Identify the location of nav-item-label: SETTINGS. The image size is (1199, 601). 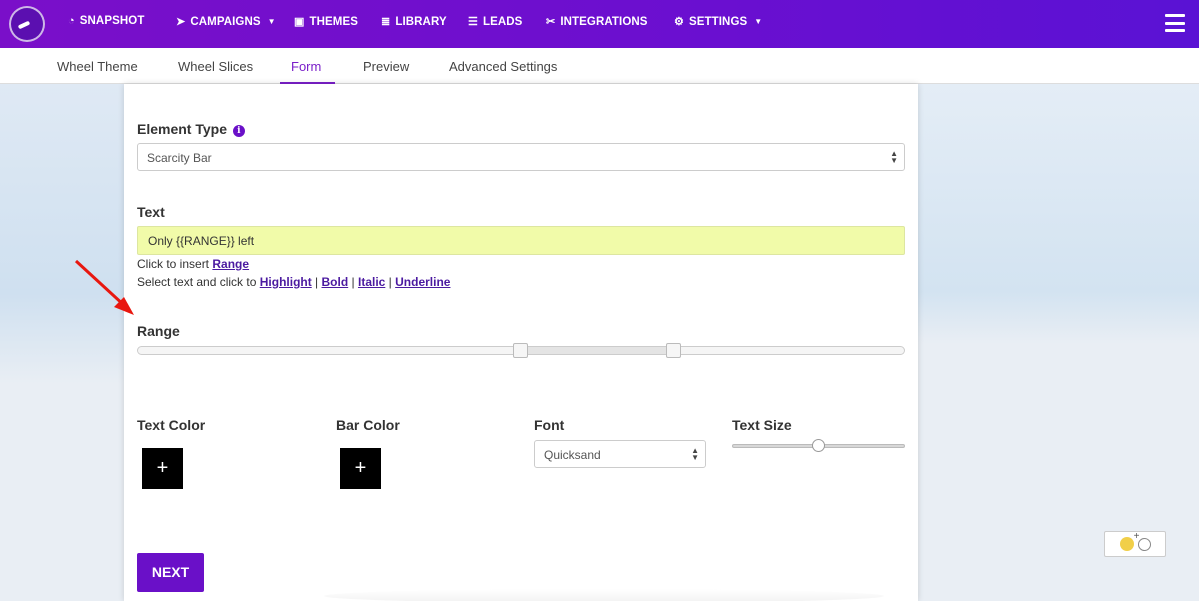
(718, 21).